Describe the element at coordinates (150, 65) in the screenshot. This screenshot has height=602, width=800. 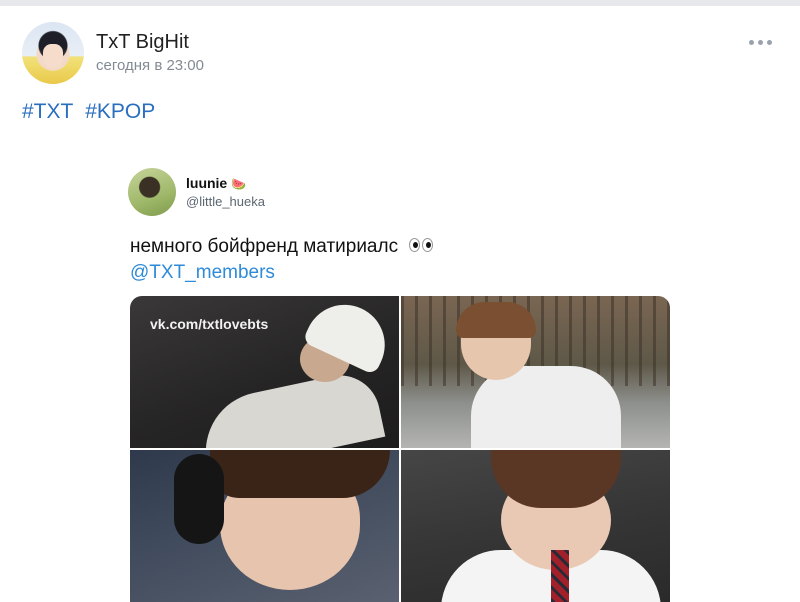
I see `post-time: сегодня в 23:00` at that location.